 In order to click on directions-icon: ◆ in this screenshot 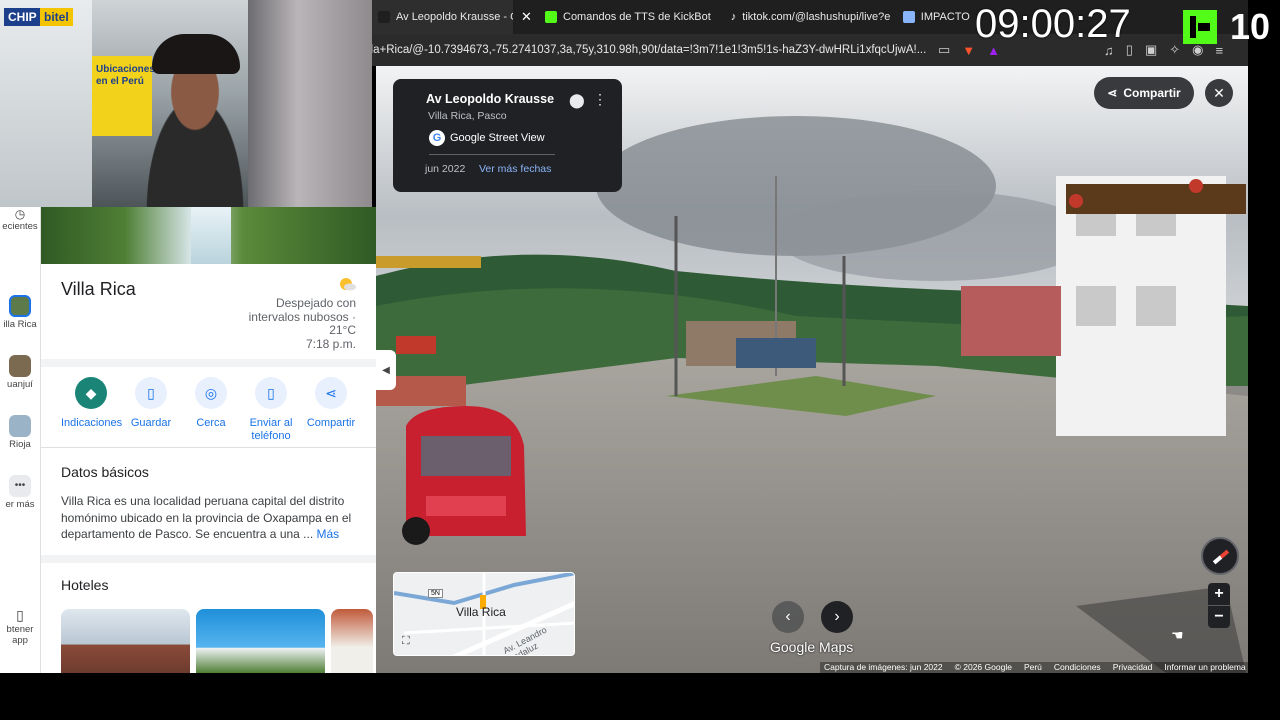, I will do `click(91, 393)`.